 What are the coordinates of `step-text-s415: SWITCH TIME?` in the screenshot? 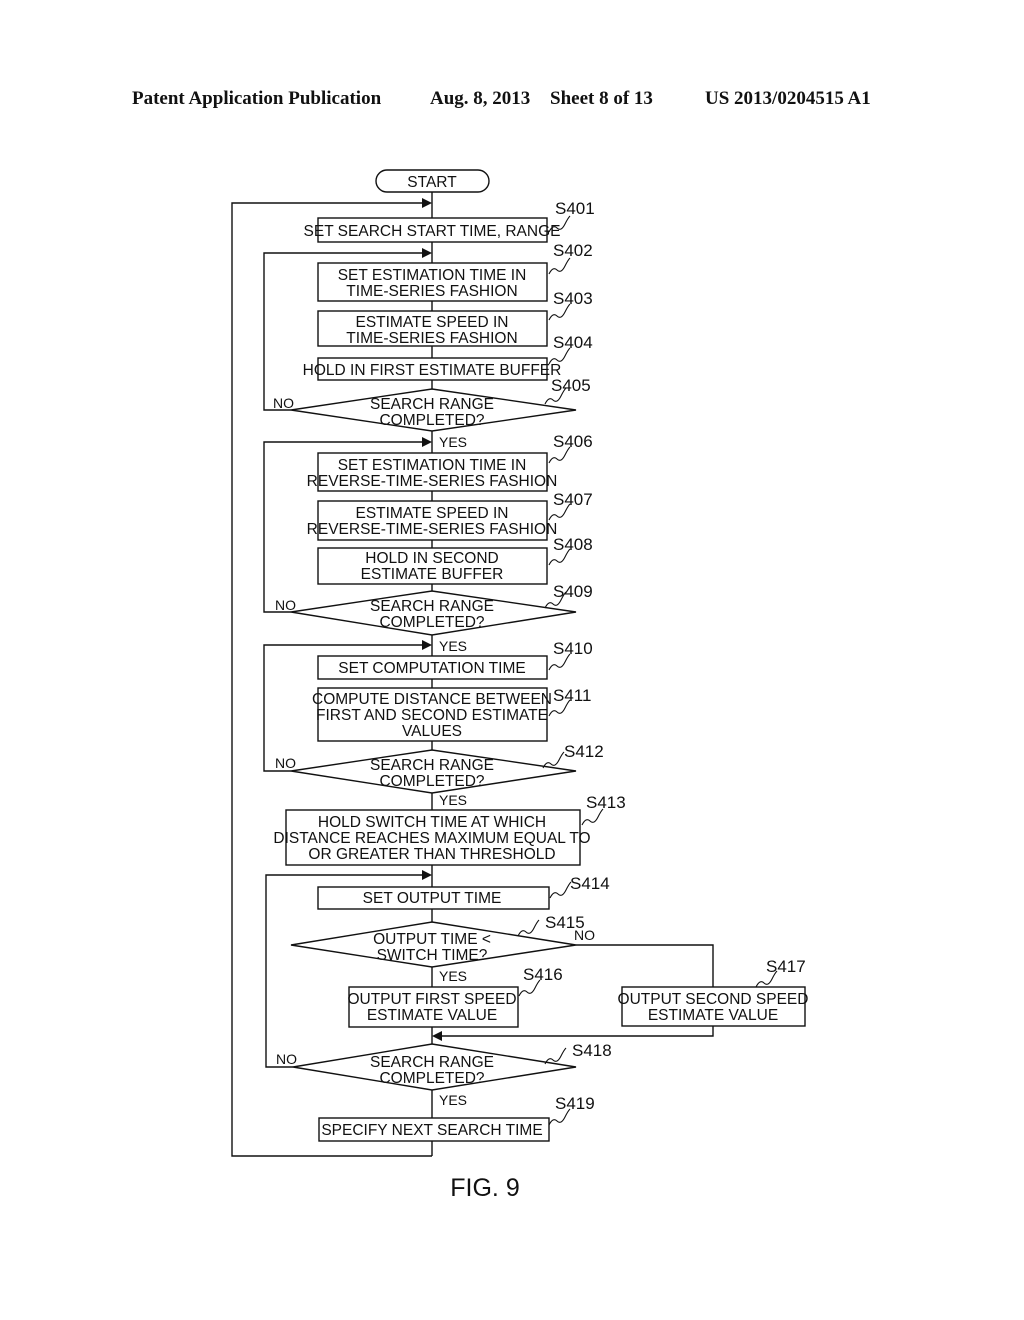 It's located at (432, 955).